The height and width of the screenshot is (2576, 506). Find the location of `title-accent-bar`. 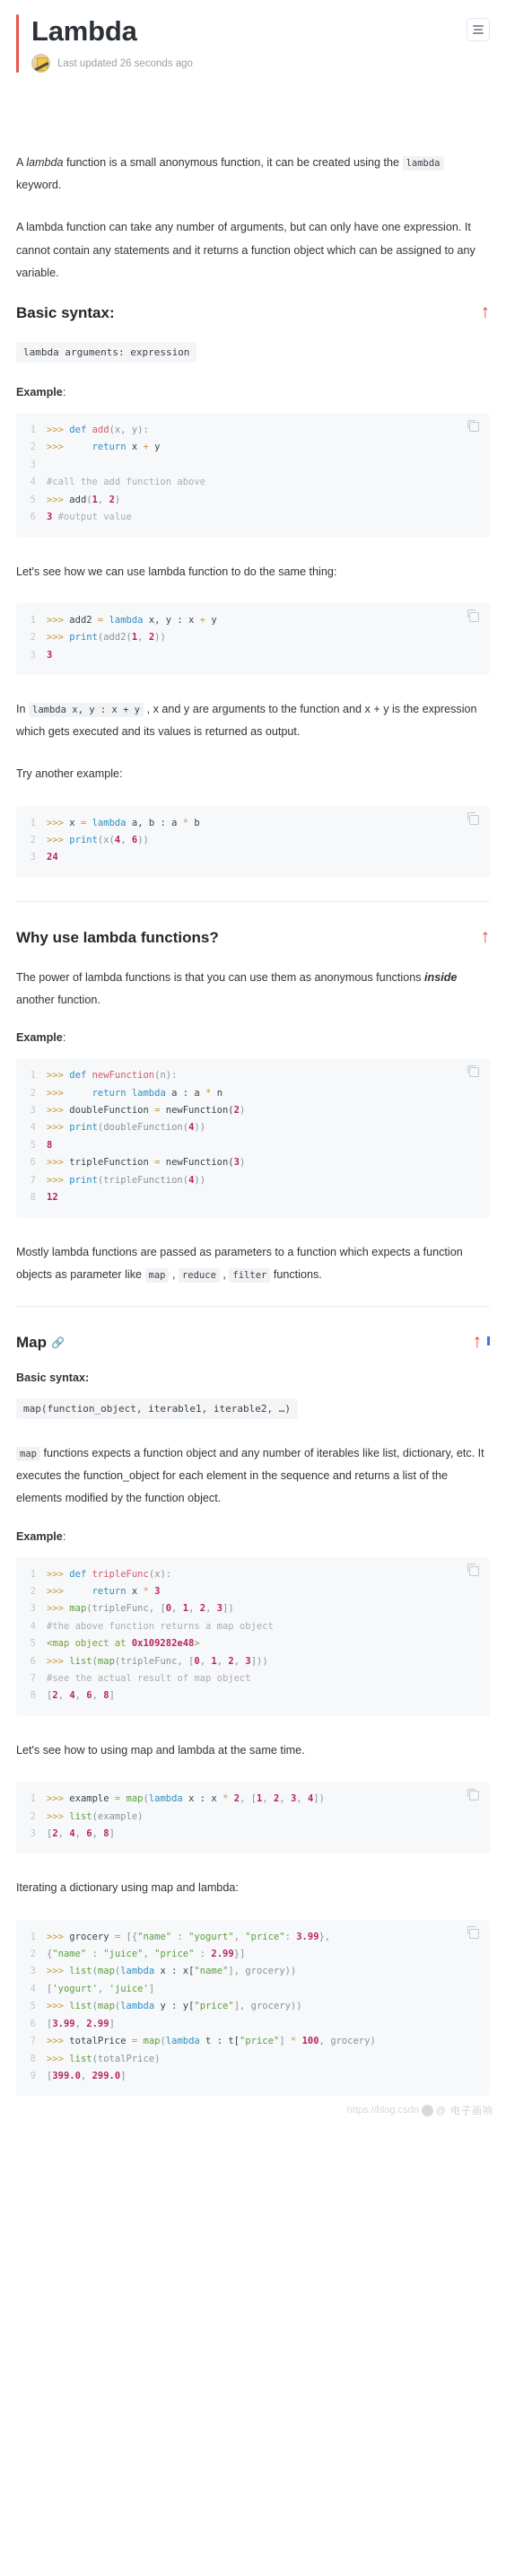

title-accent-bar is located at coordinates (17, 44).